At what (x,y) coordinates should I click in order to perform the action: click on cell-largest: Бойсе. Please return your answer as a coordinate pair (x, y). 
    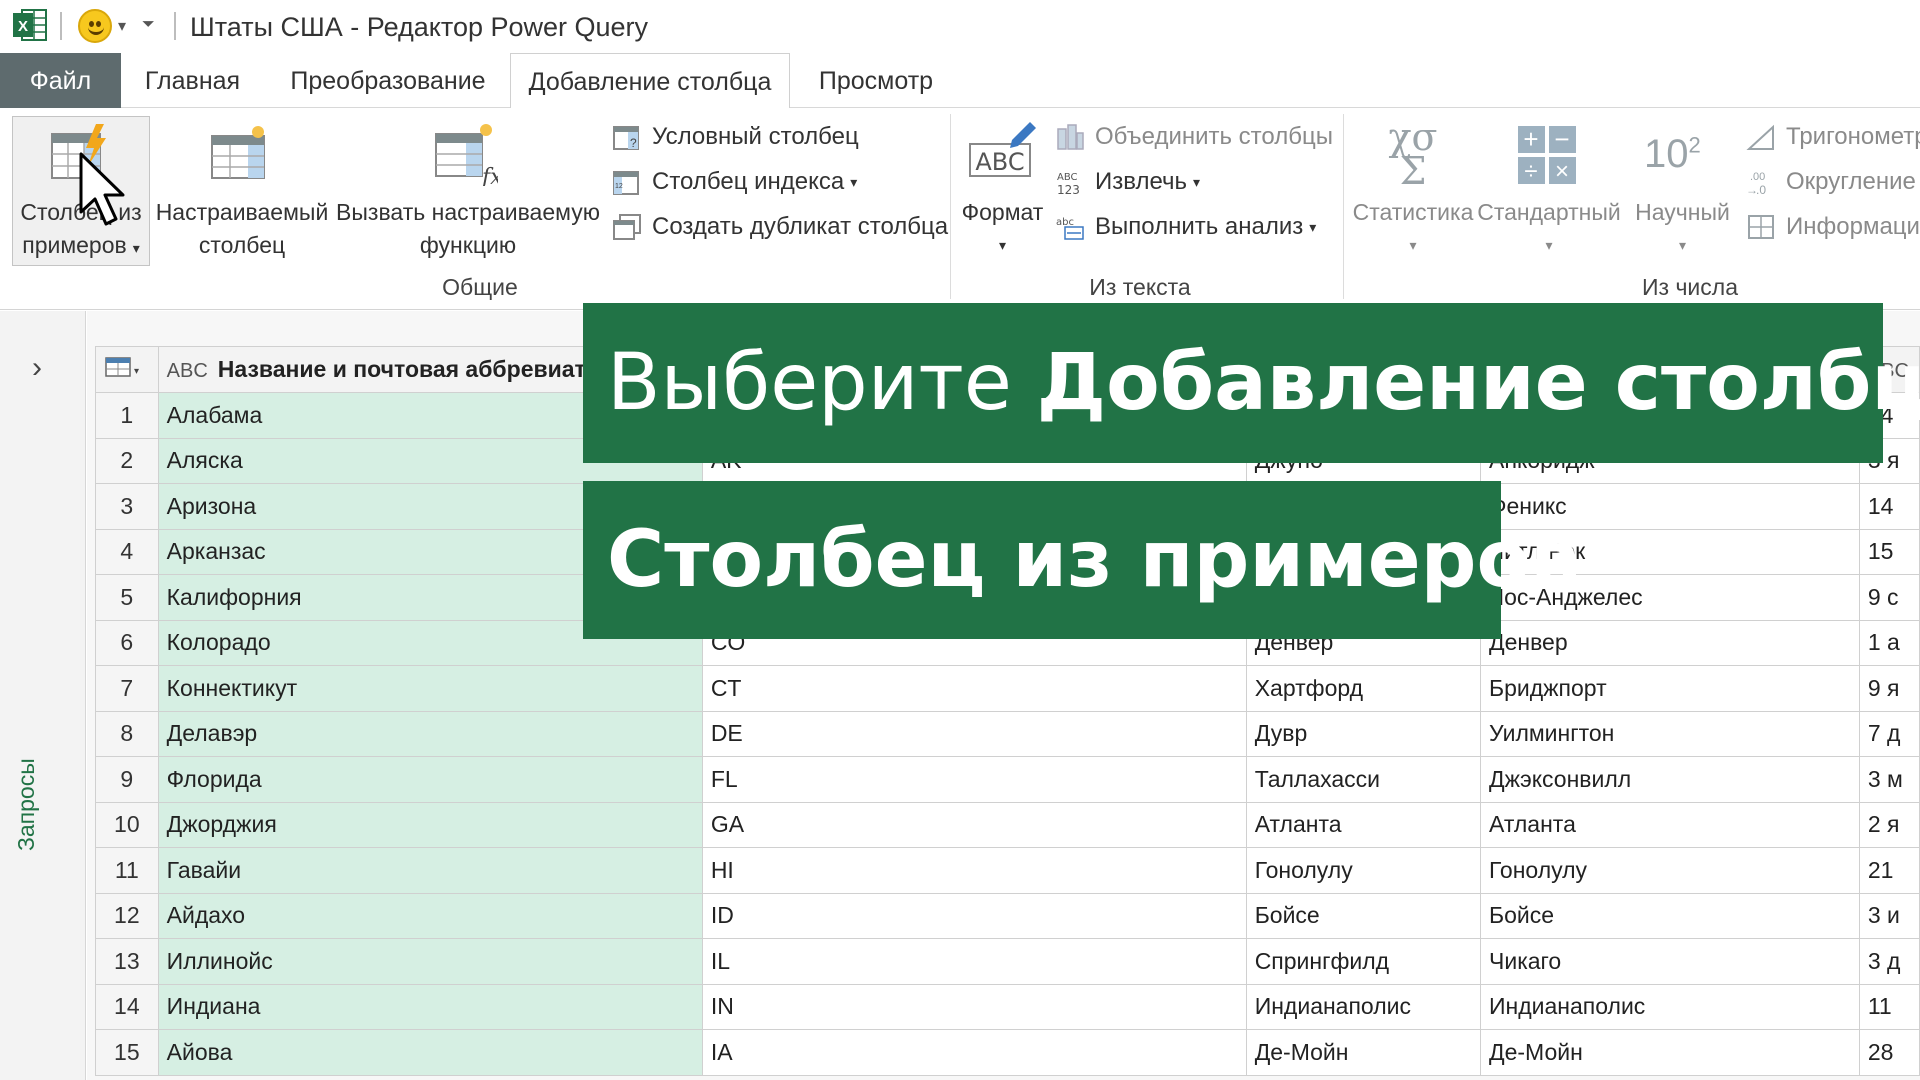
    Looking at the image, I should click on (1670, 915).